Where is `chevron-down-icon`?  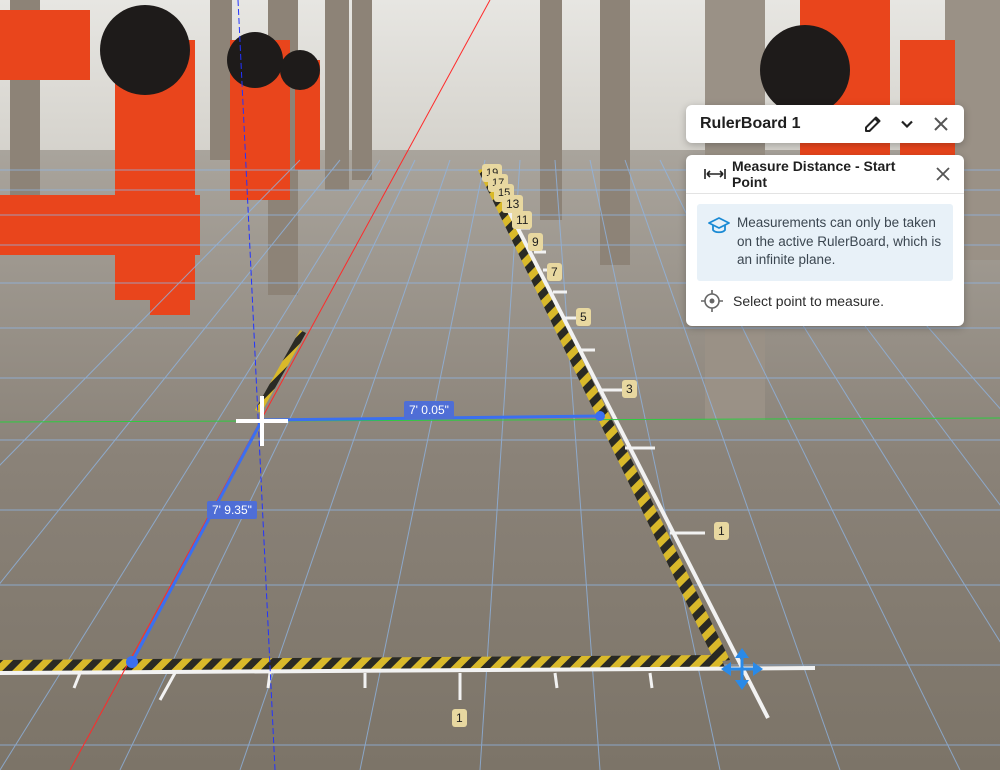 chevron-down-icon is located at coordinates (907, 124).